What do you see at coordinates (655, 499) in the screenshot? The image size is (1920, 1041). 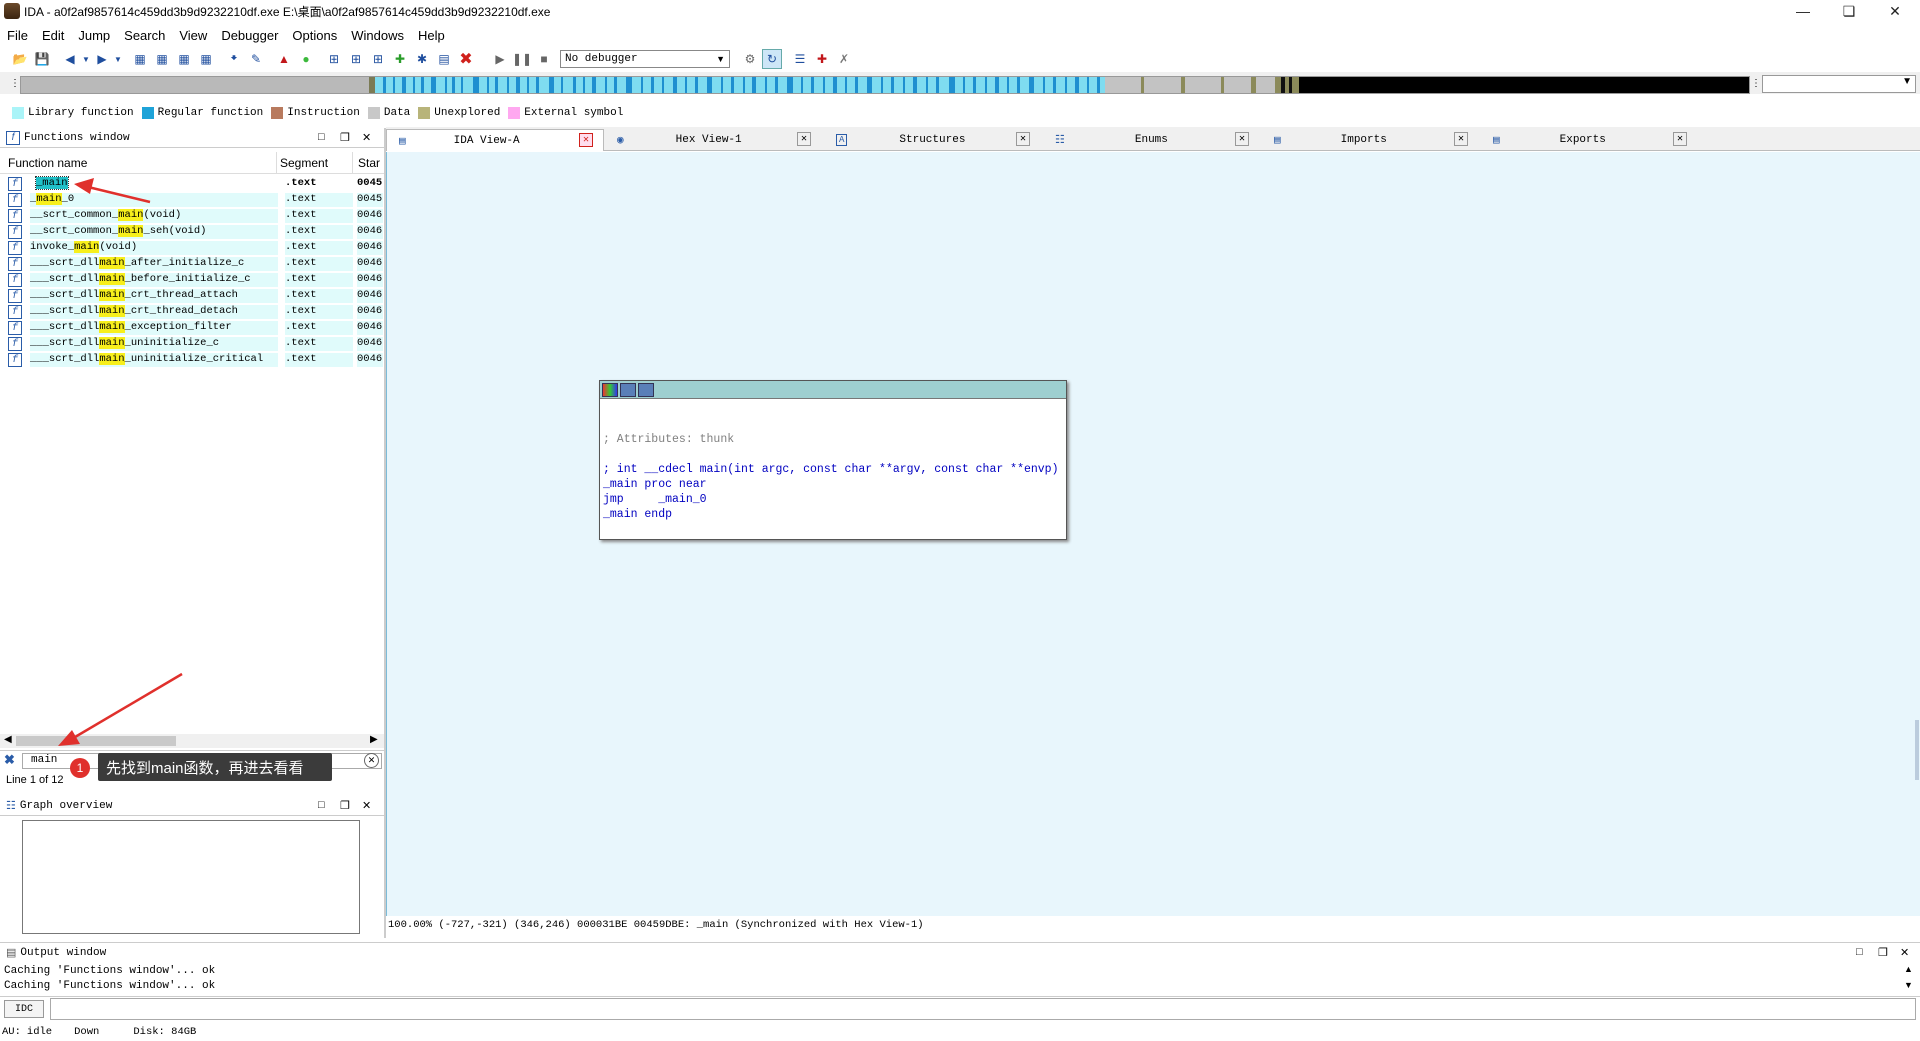 I see `code-jmp: jmp _main_0` at bounding box center [655, 499].